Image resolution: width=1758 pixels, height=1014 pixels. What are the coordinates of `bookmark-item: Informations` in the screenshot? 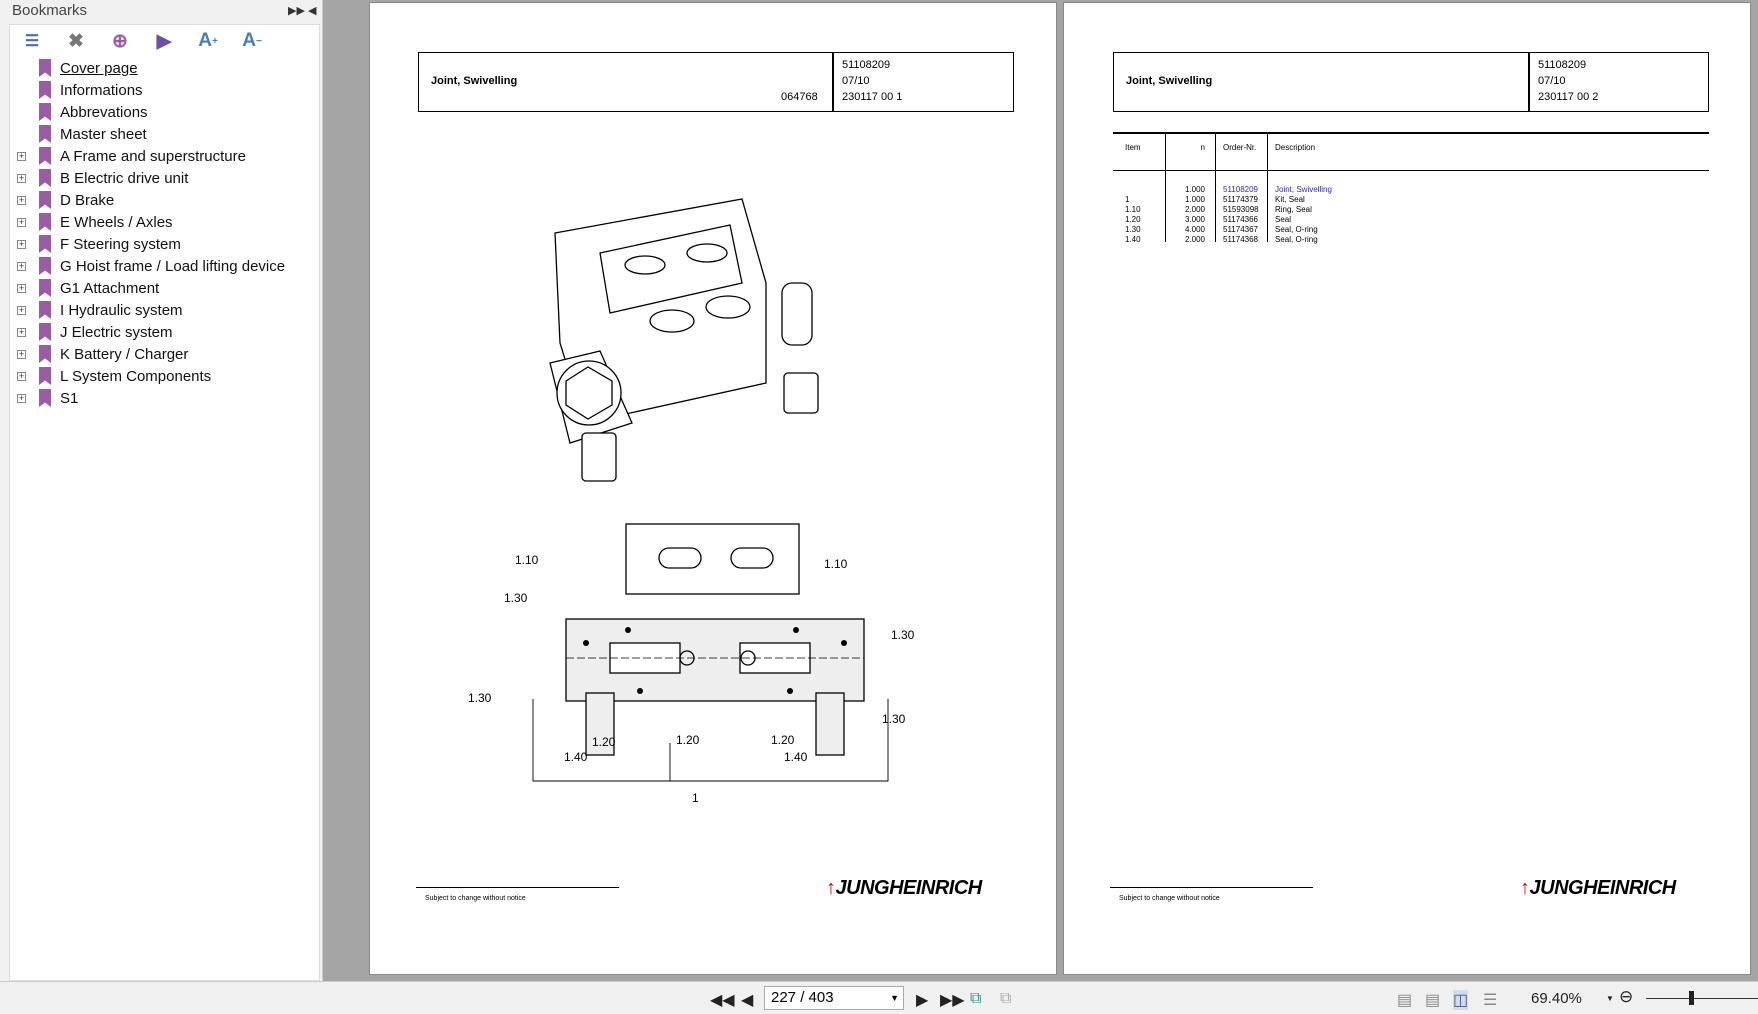 It's located at (160, 90).